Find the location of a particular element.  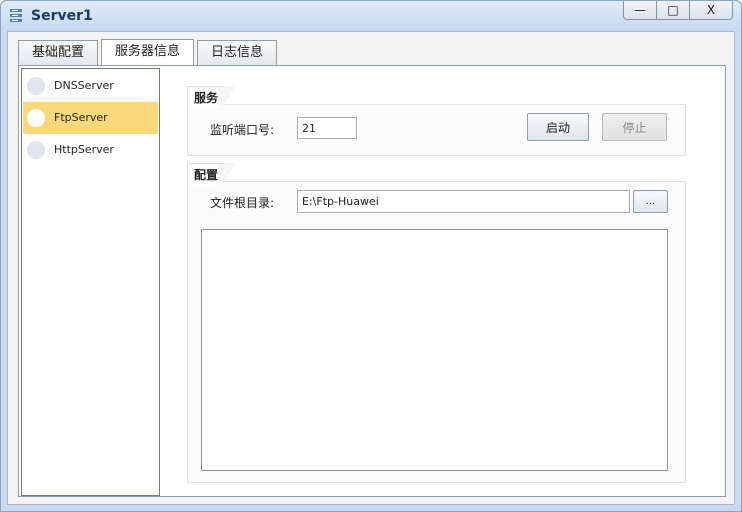

server-app-icon is located at coordinates (16, 15).